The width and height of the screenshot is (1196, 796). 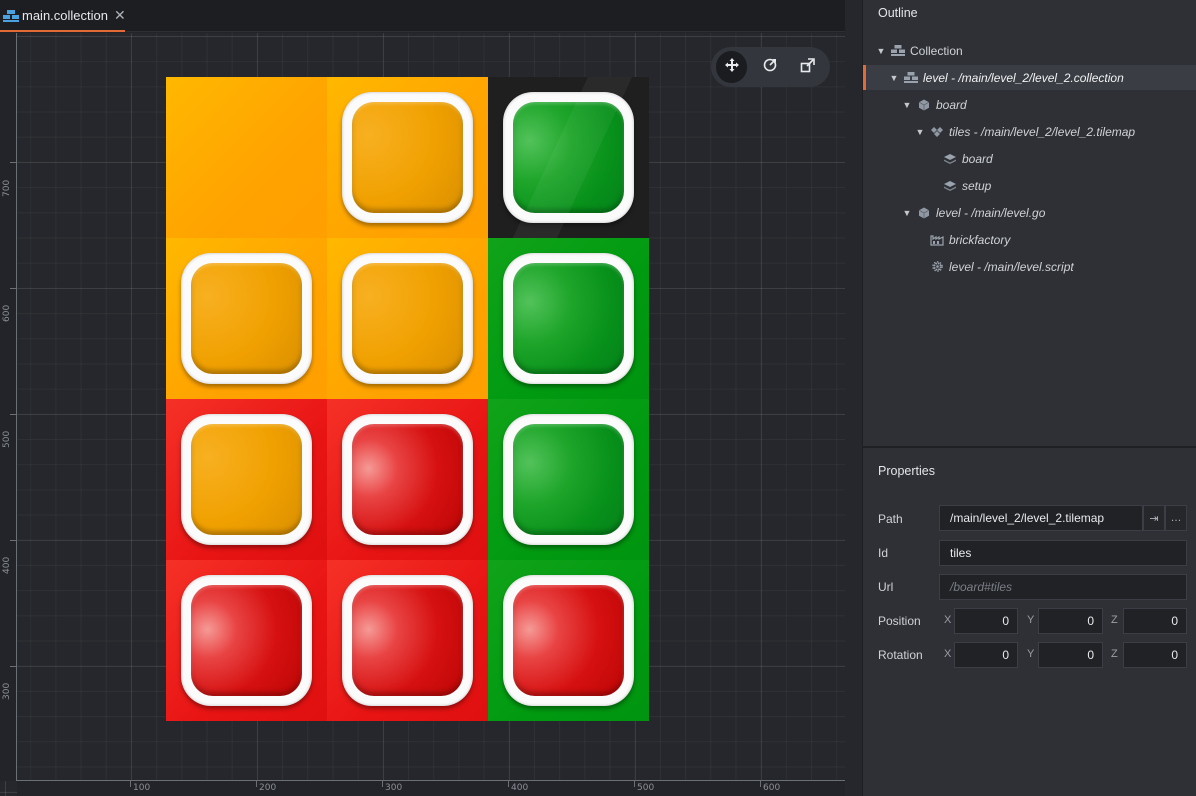 What do you see at coordinates (268, 788) in the screenshot?
I see `ruler-label: 200` at bounding box center [268, 788].